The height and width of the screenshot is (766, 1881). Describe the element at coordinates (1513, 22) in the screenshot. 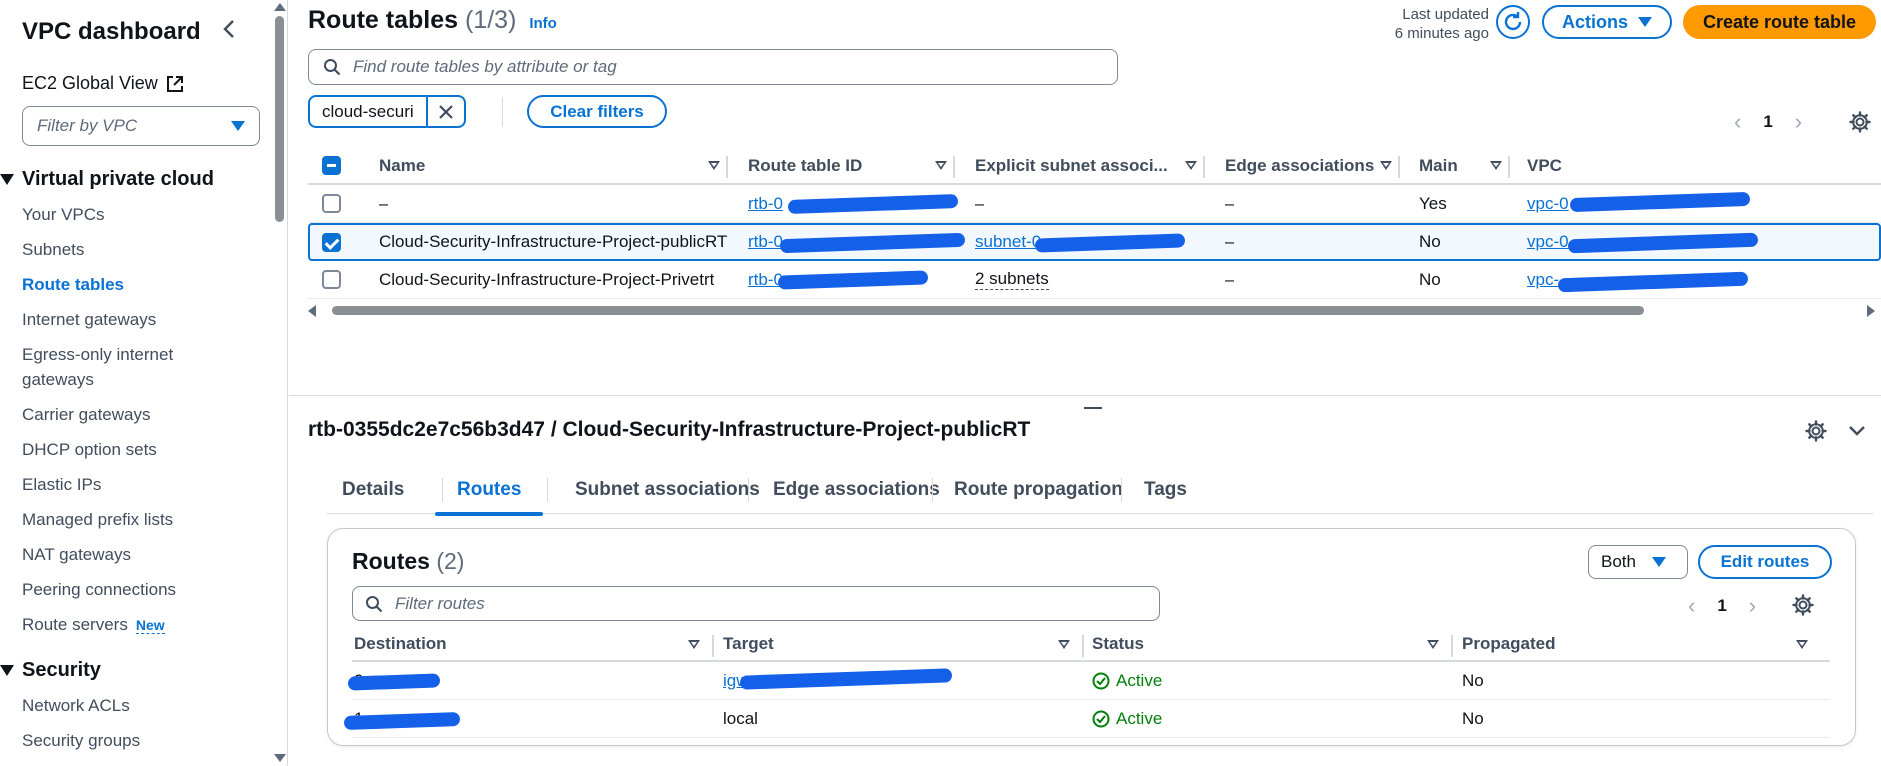

I see `refresh-button` at that location.